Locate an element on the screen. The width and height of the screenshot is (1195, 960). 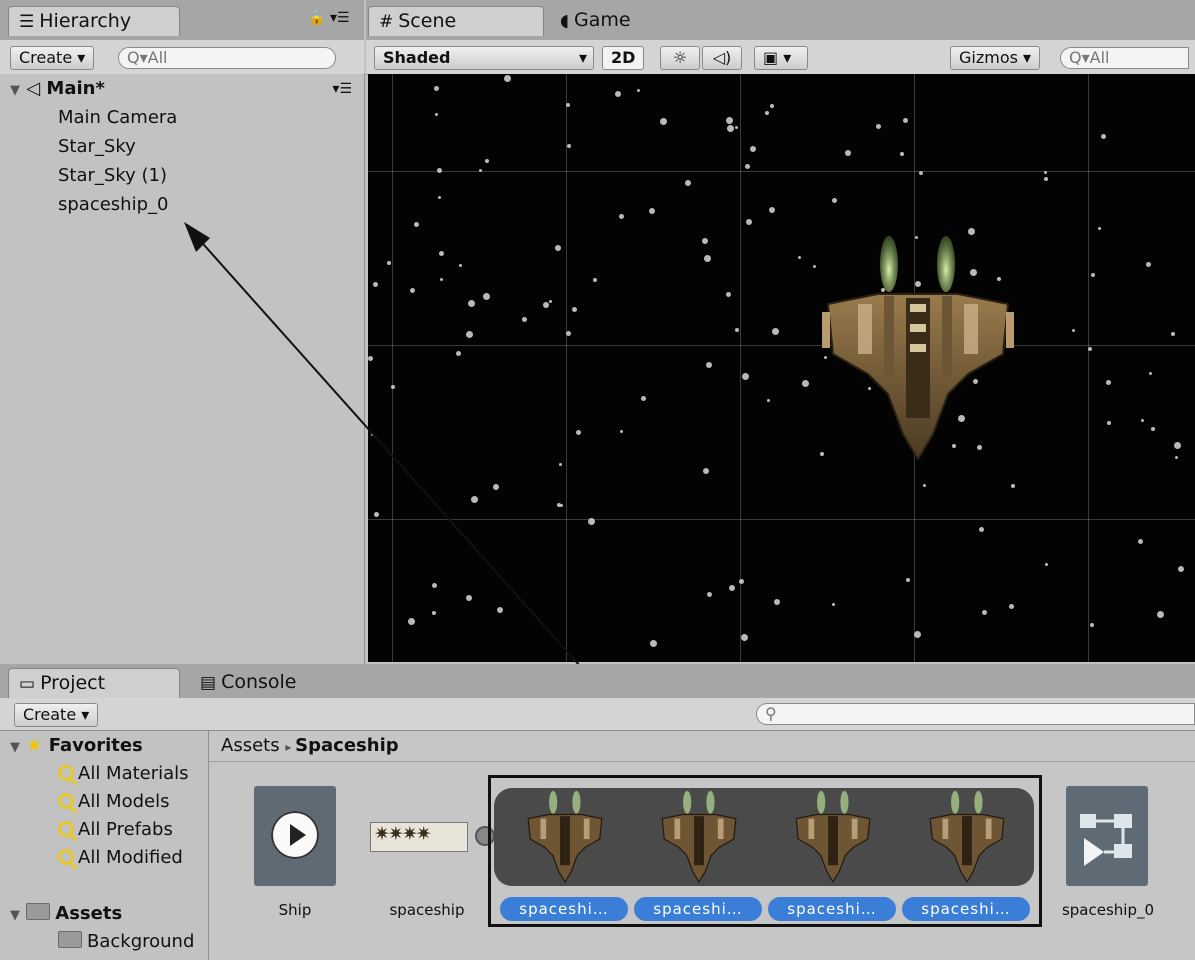
gizmos-dropdown: Gizmos ▾ is located at coordinates (995, 58).